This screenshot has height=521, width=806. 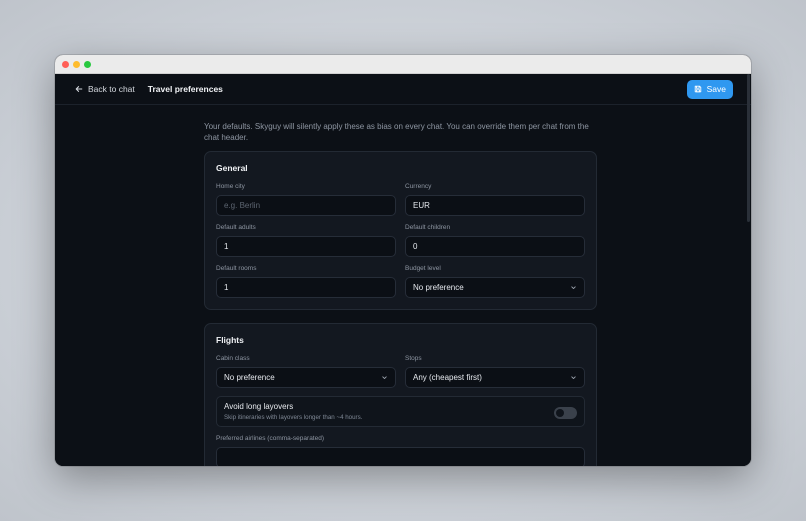 What do you see at coordinates (87, 64) in the screenshot?
I see `zoom-window-icon` at bounding box center [87, 64].